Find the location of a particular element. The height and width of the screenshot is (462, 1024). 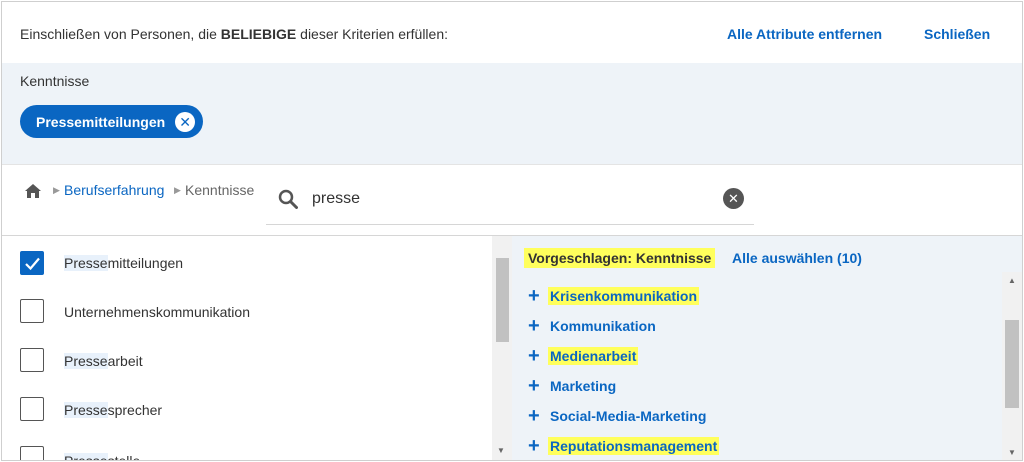

clear-icon: ✕ is located at coordinates (733, 198).